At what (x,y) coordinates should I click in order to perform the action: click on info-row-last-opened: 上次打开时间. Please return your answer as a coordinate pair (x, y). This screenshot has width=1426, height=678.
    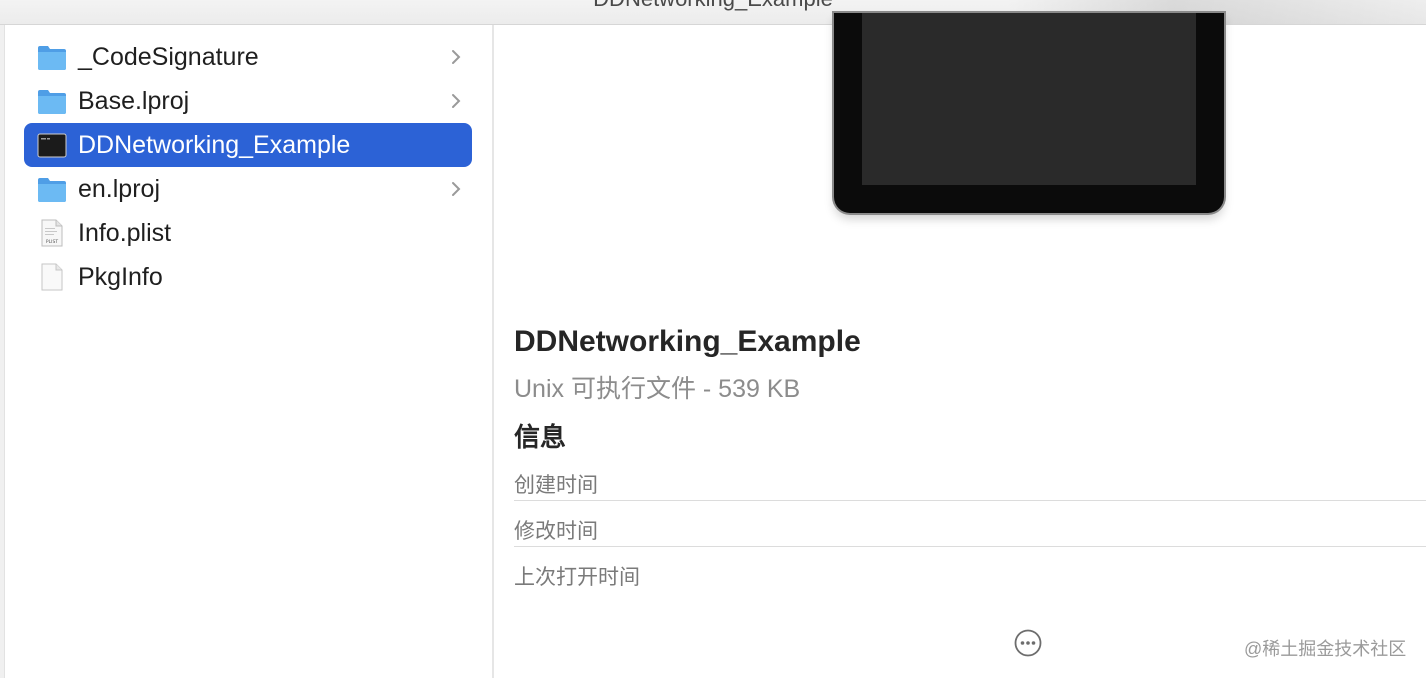
    Looking at the image, I should click on (970, 570).